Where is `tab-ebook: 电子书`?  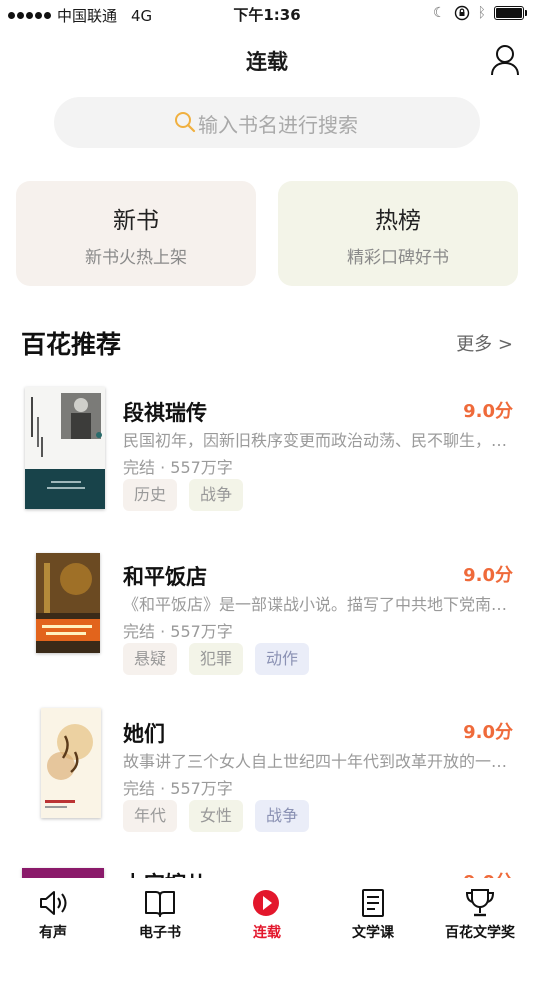 tab-ebook: 电子书 is located at coordinates (160, 915).